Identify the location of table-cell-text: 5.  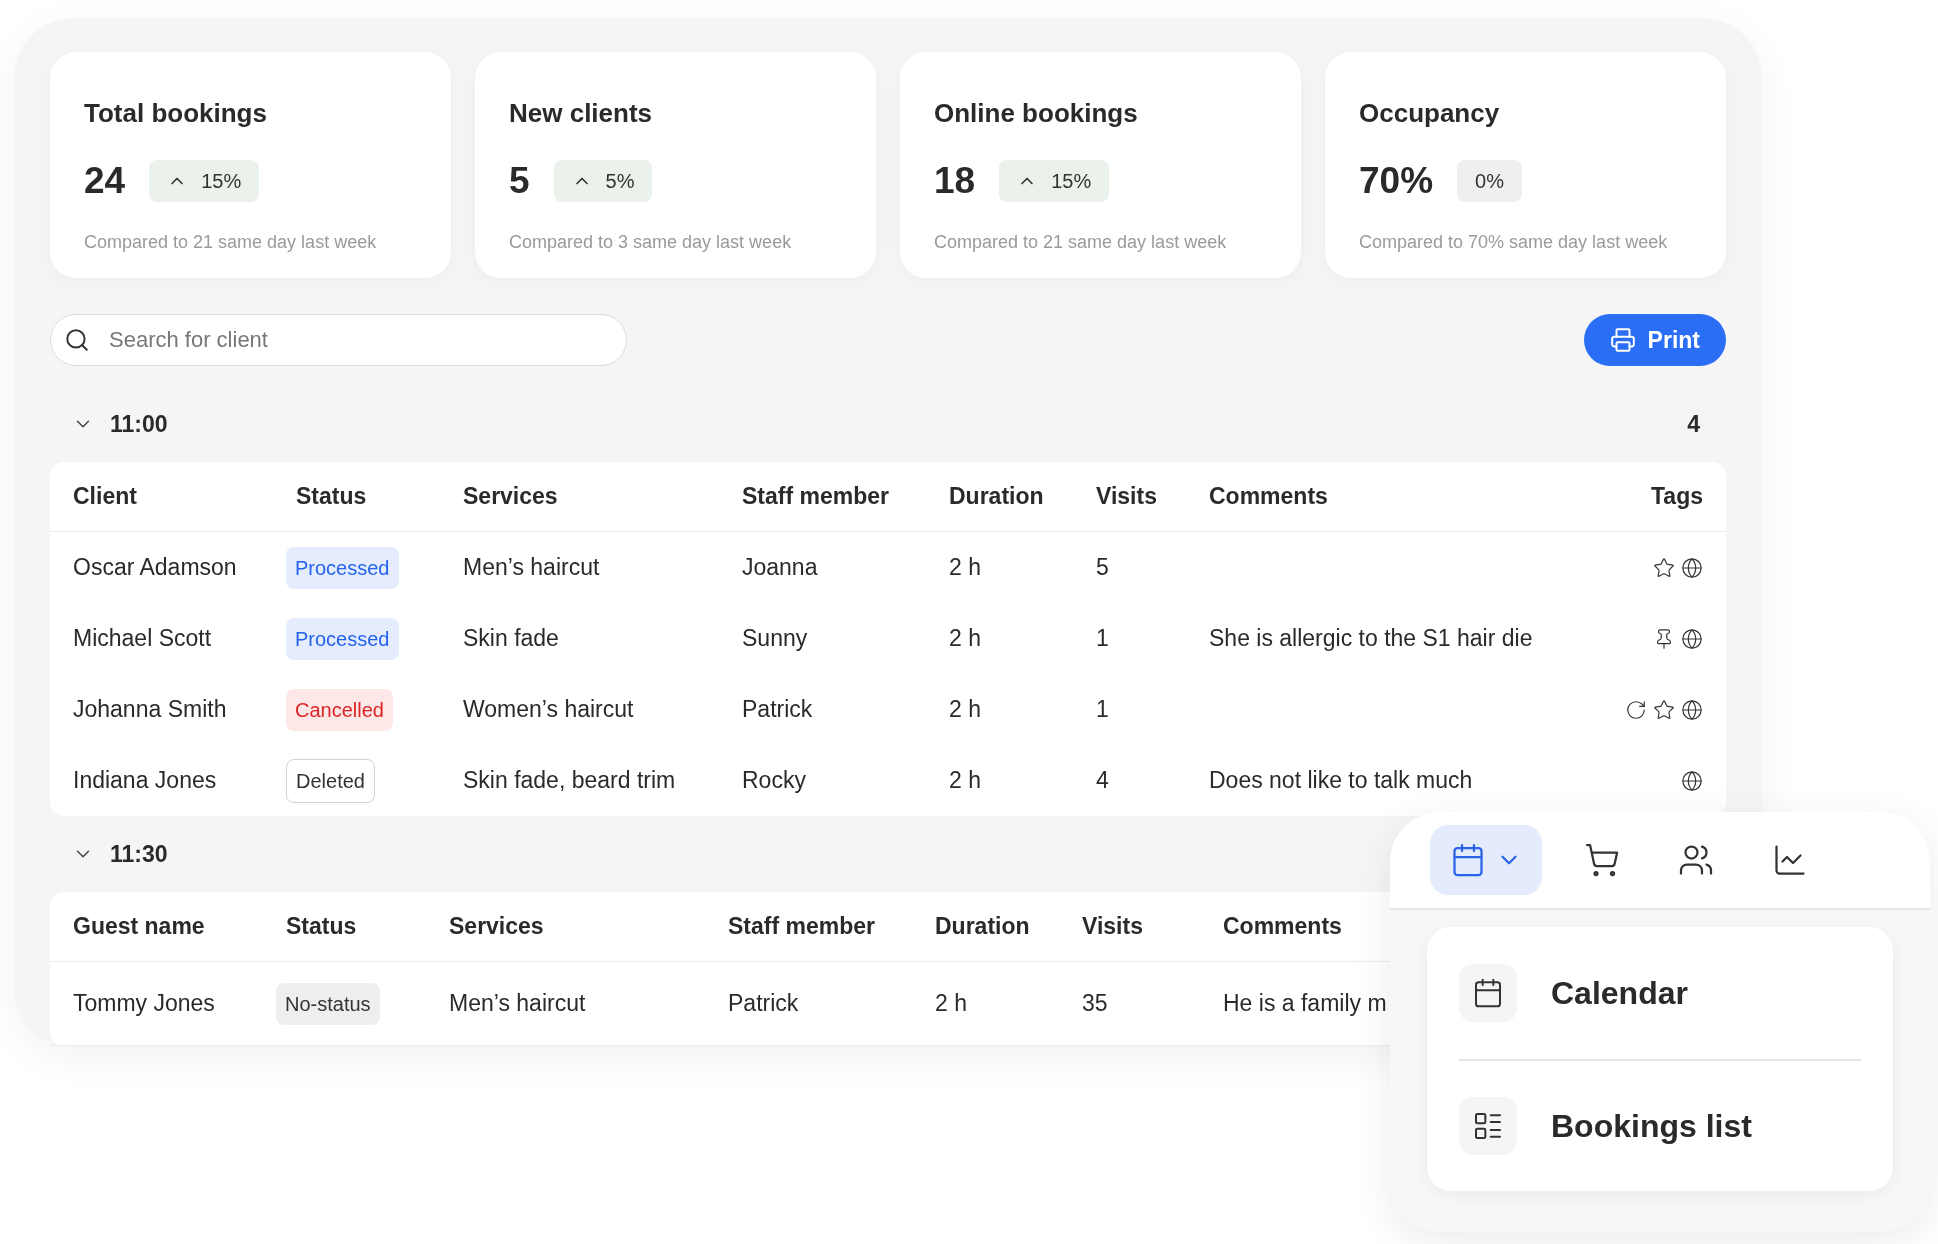
(1103, 568).